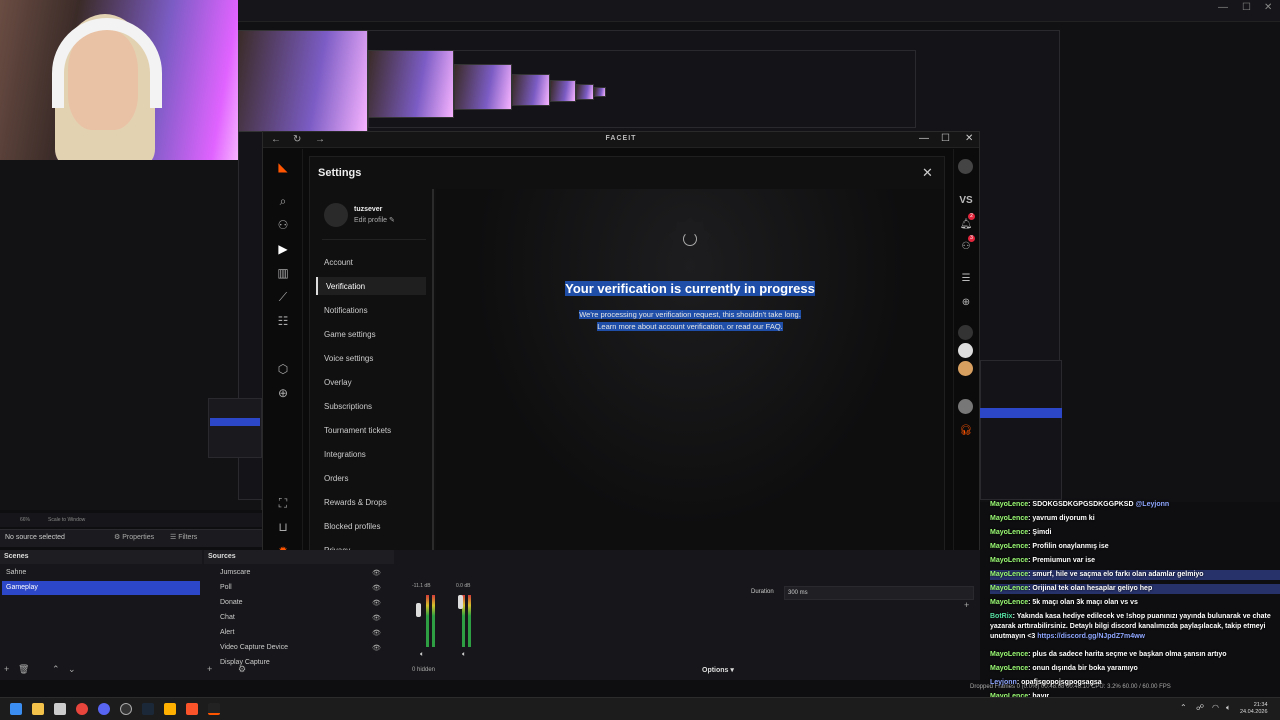 The height and width of the screenshot is (720, 1280). Describe the element at coordinates (371, 430) in the screenshot. I see `settings-nav-tournament-tickets: Tournament tickets` at that location.